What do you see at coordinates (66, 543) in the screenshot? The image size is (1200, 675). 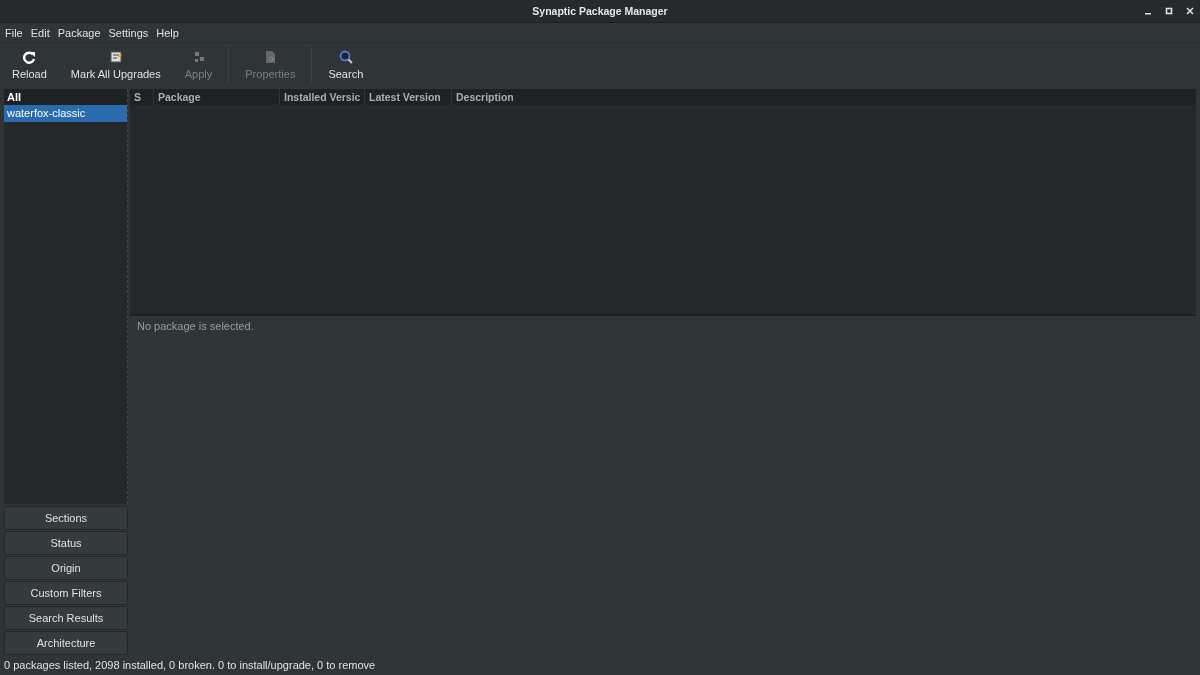 I see `filter-button: Status` at bounding box center [66, 543].